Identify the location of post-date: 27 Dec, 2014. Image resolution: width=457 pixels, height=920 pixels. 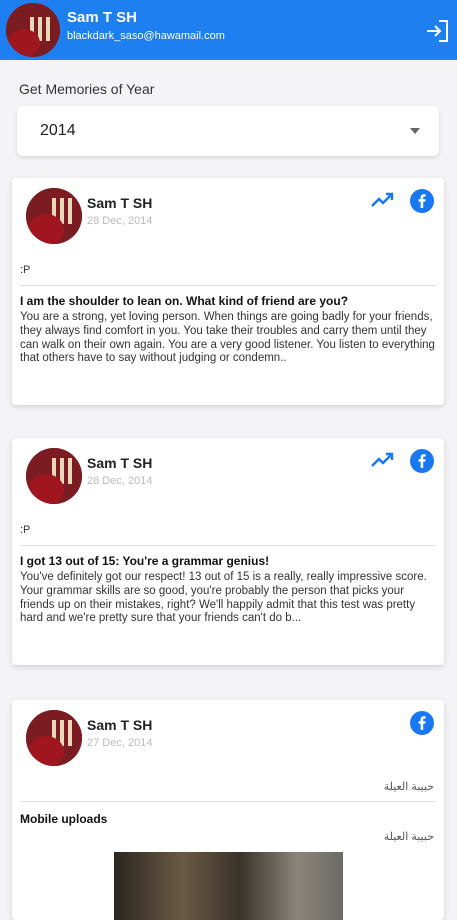
(120, 743).